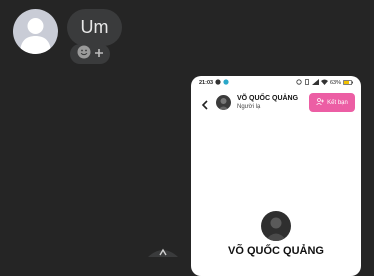 Image resolution: width=374 pixels, height=276 pixels. I want to click on add-friend-icon, so click(320, 102).